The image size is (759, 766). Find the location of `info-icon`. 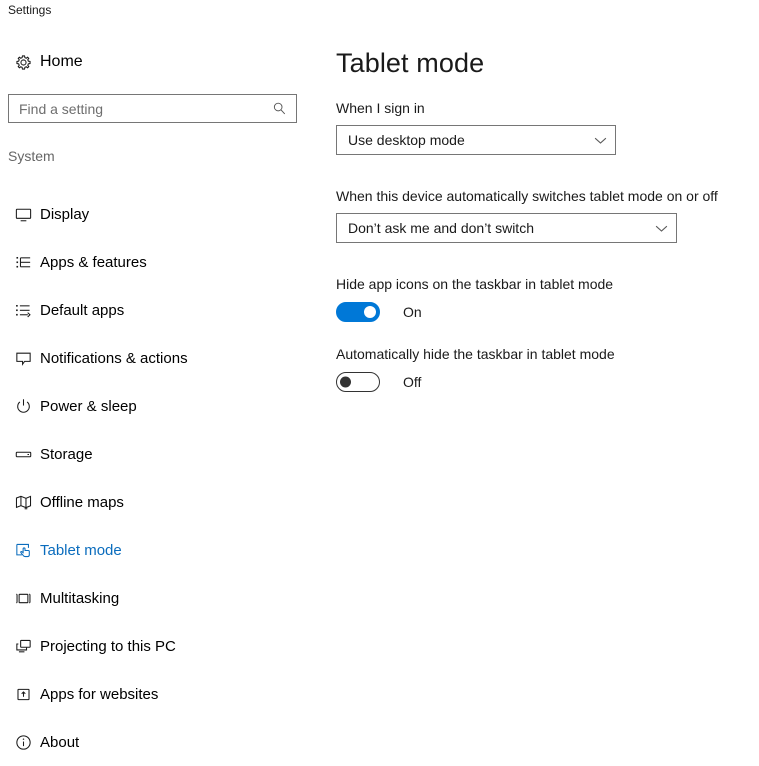

info-icon is located at coordinates (23, 742).